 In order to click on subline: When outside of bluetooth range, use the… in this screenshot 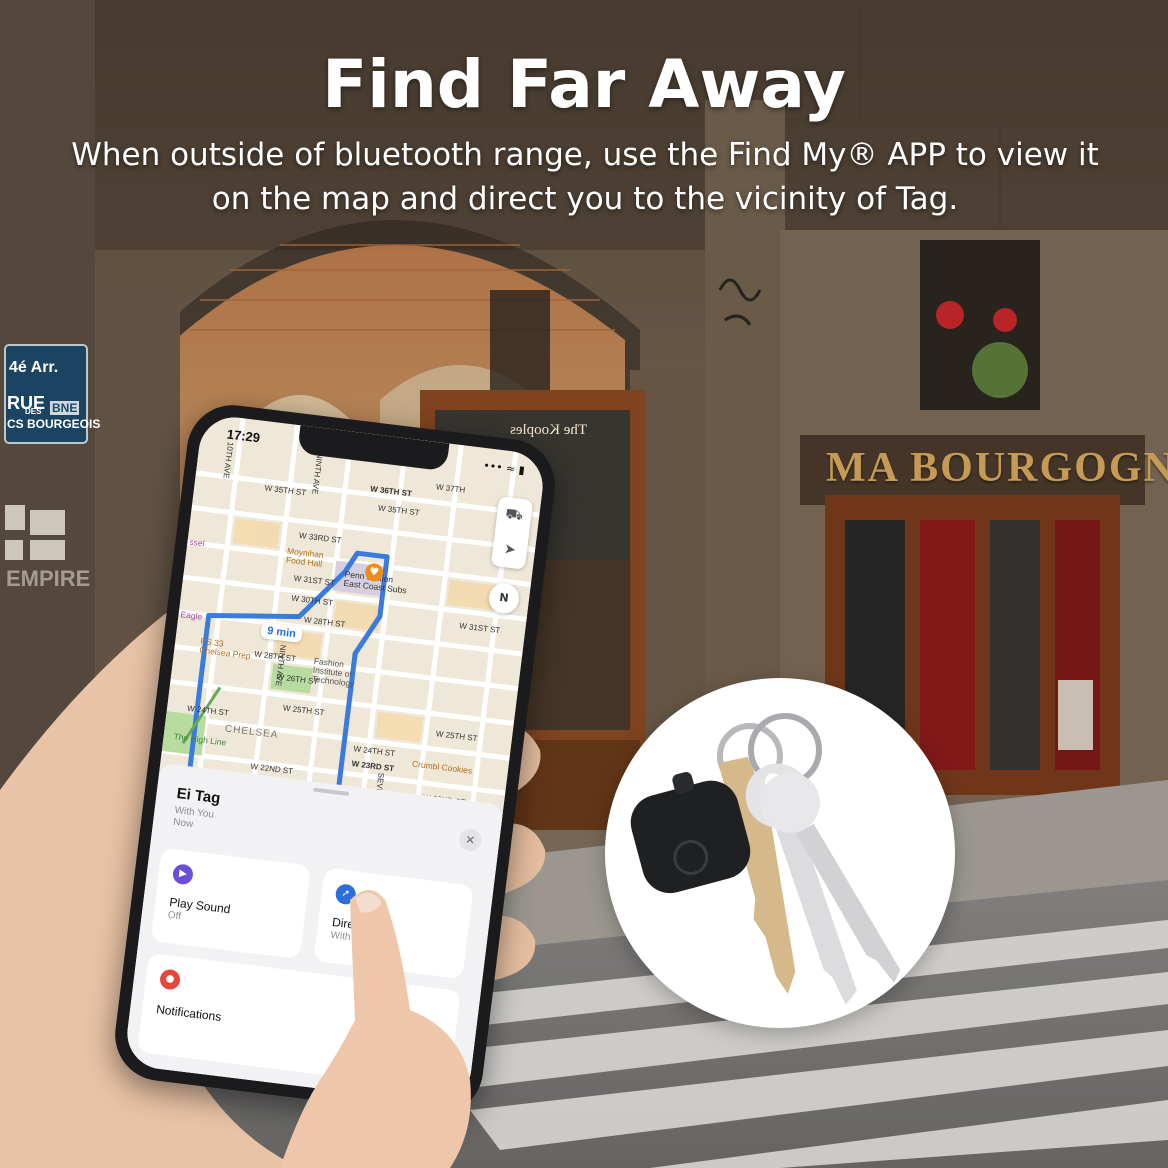, I will do `click(585, 177)`.